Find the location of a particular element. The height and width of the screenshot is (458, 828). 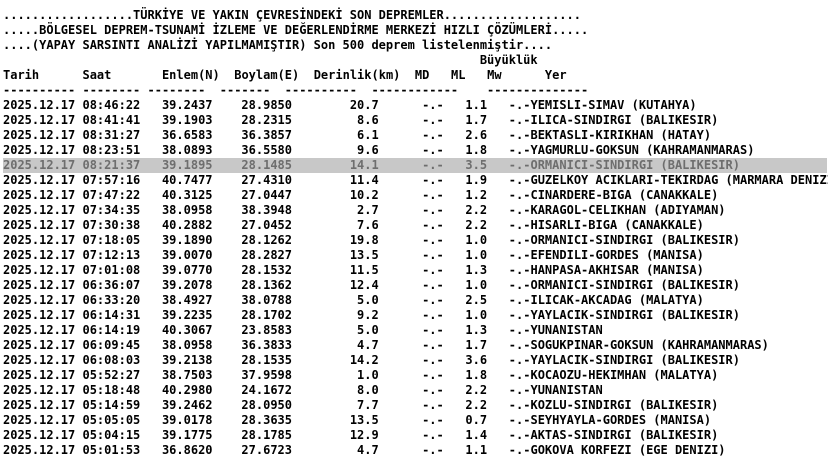

column-time: Saat is located at coordinates (111, 75).